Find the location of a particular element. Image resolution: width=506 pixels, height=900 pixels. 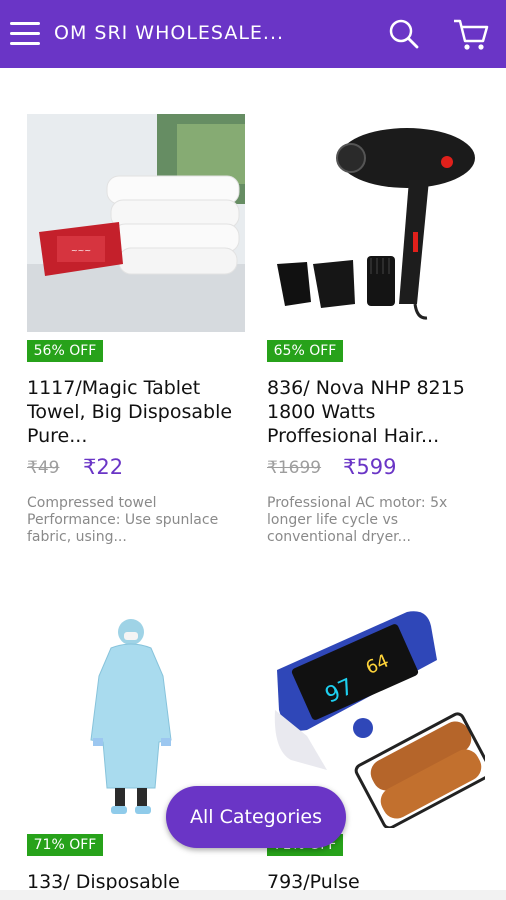

bottom-divider is located at coordinates (253, 895).